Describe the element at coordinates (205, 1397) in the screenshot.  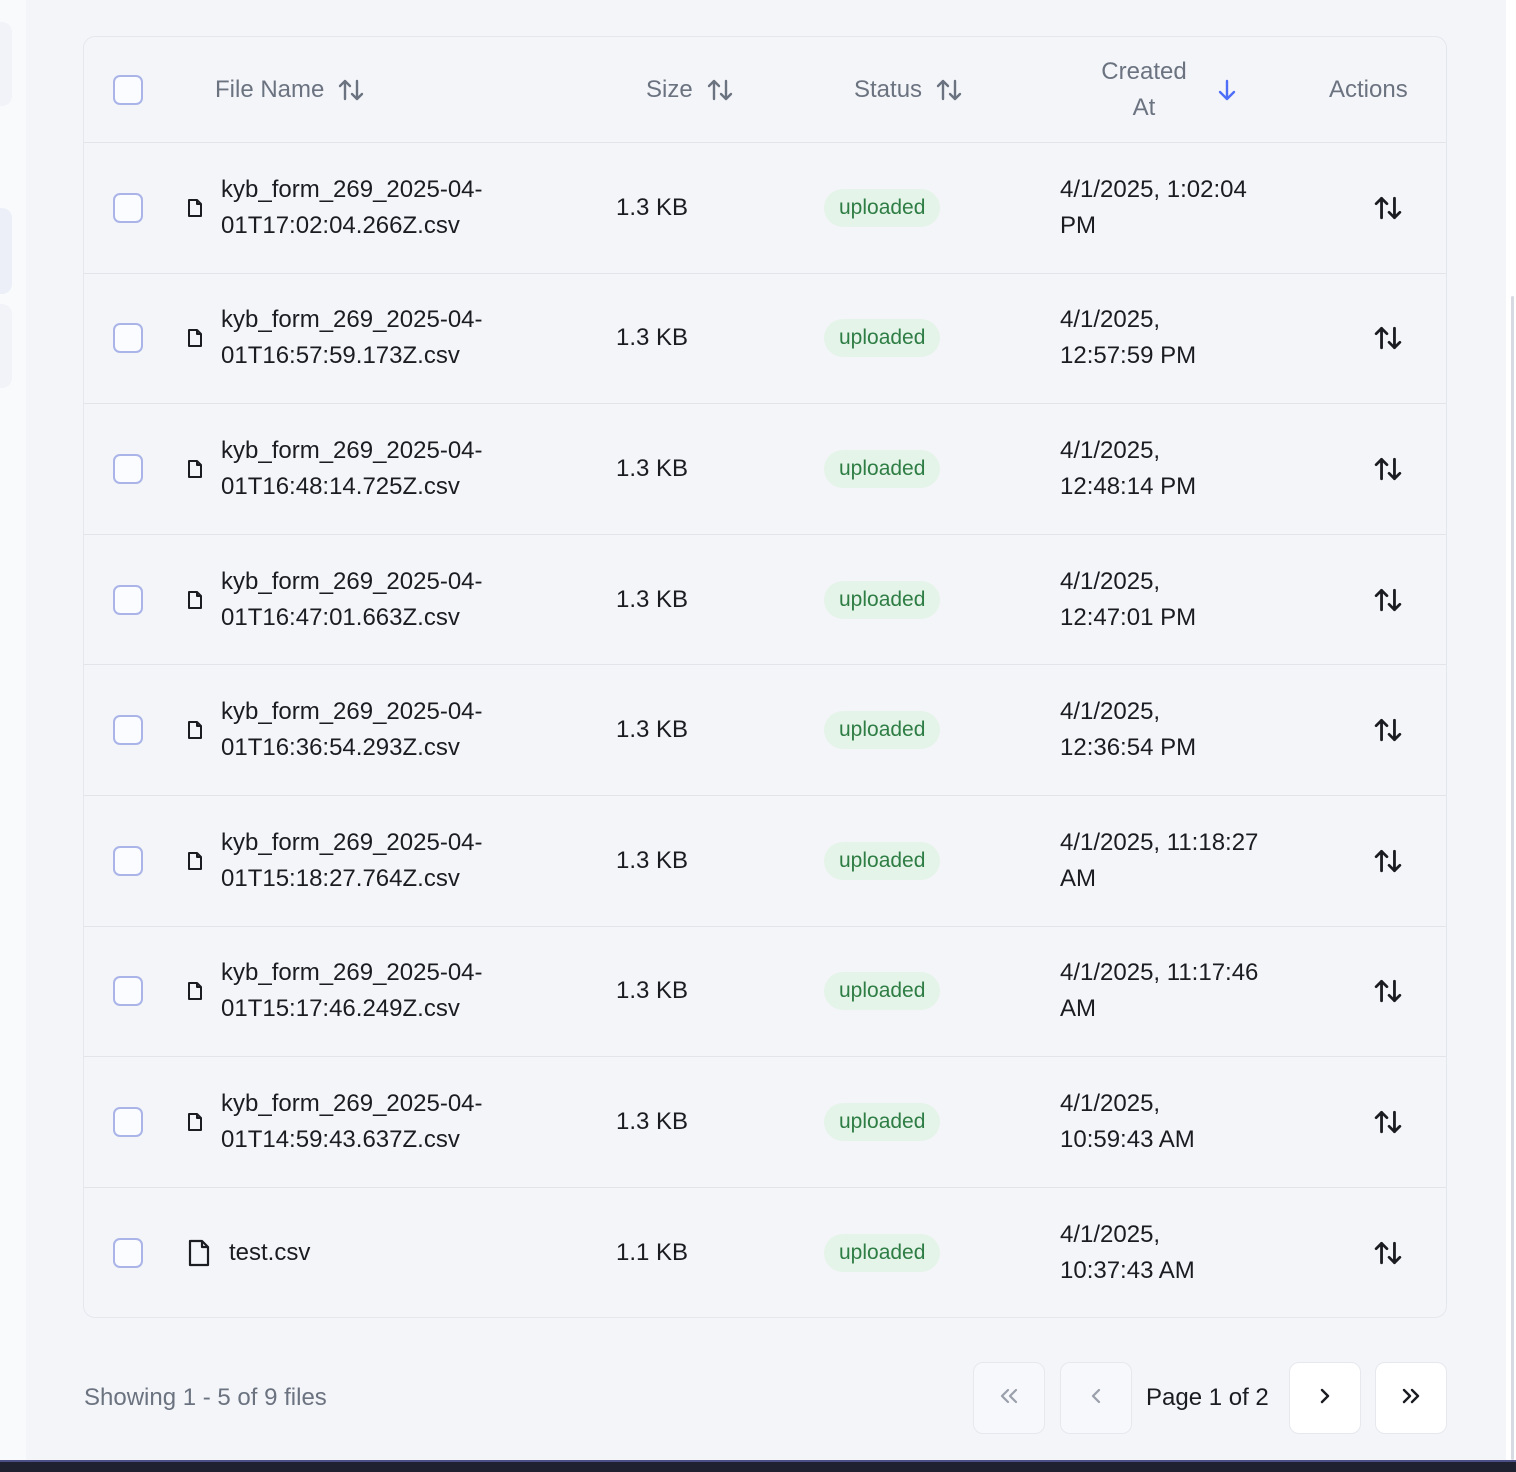
I see `showing-count: Showing 1 - 5 of 9 files` at that location.